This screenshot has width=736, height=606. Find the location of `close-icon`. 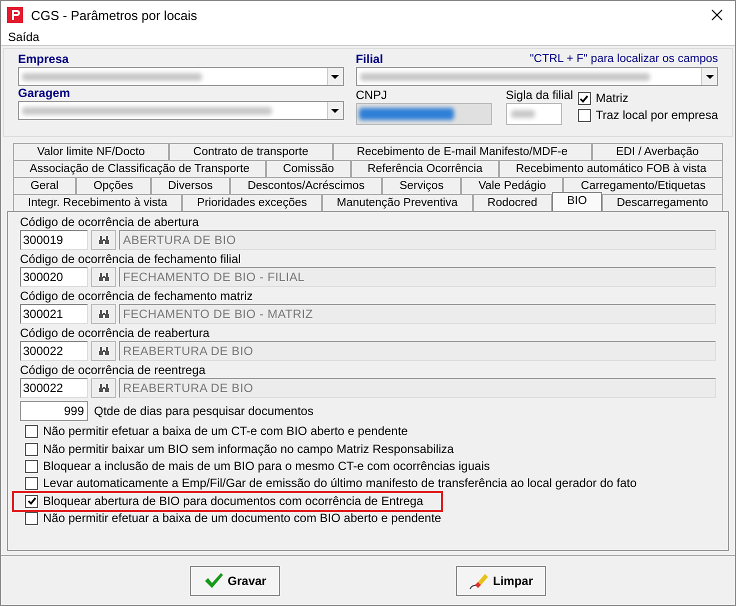

close-icon is located at coordinates (717, 15).